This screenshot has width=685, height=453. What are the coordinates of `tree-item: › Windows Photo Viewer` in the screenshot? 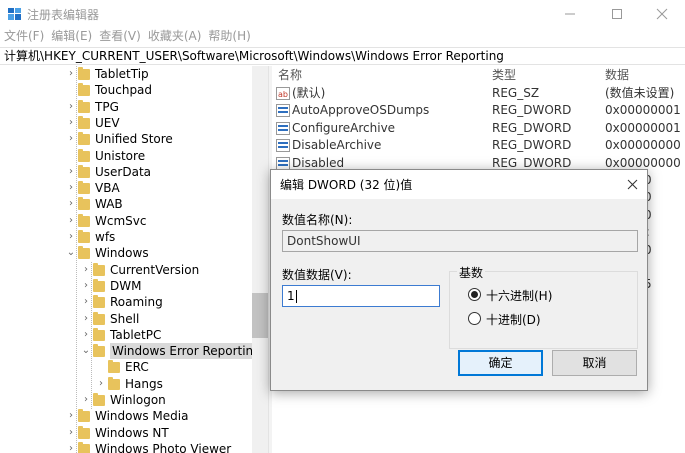 It's located at (126, 447).